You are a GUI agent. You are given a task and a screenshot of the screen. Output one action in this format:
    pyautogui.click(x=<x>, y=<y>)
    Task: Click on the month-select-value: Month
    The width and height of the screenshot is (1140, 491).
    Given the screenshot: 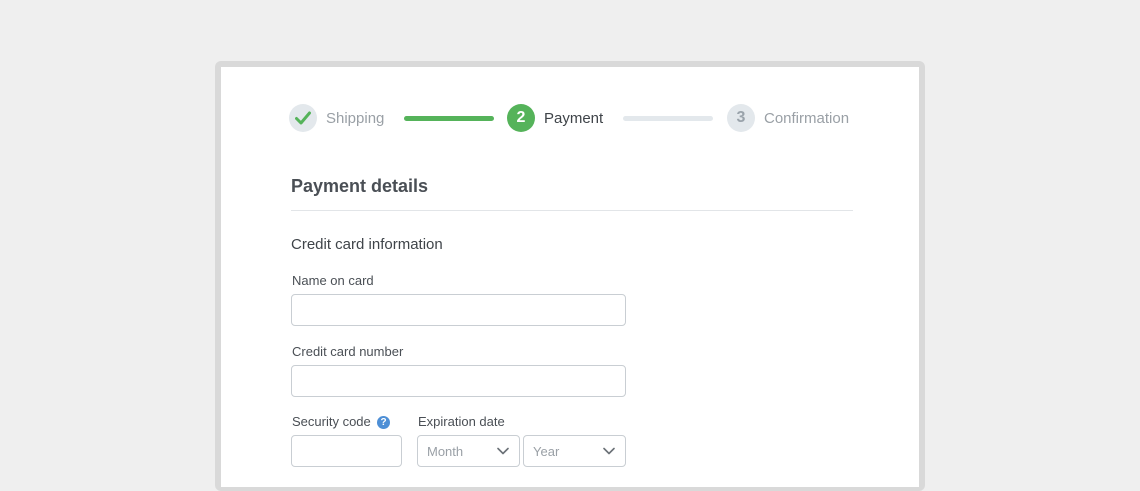 What is the action you would take?
    pyautogui.click(x=445, y=451)
    